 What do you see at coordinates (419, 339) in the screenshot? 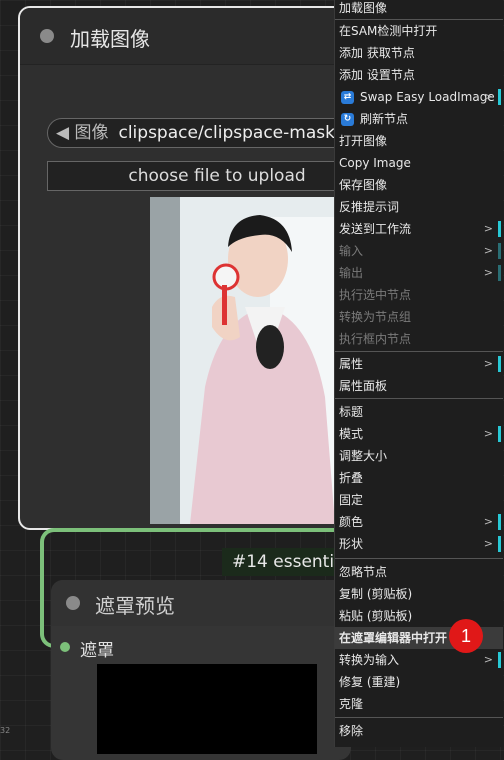
I see `menu-item-execute-in-frame: 执行框内节点` at bounding box center [419, 339].